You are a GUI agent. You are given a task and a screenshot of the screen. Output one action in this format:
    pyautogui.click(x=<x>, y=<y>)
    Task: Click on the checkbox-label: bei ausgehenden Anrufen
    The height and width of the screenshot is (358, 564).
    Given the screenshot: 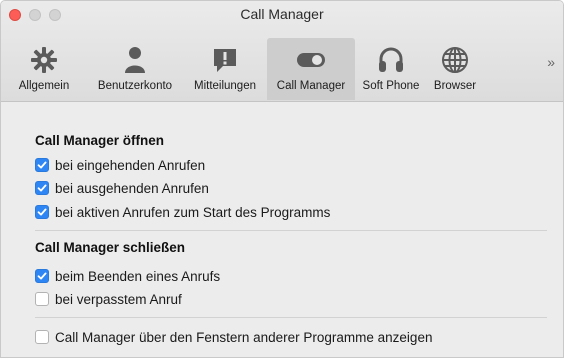 What is the action you would take?
    pyautogui.click(x=132, y=188)
    